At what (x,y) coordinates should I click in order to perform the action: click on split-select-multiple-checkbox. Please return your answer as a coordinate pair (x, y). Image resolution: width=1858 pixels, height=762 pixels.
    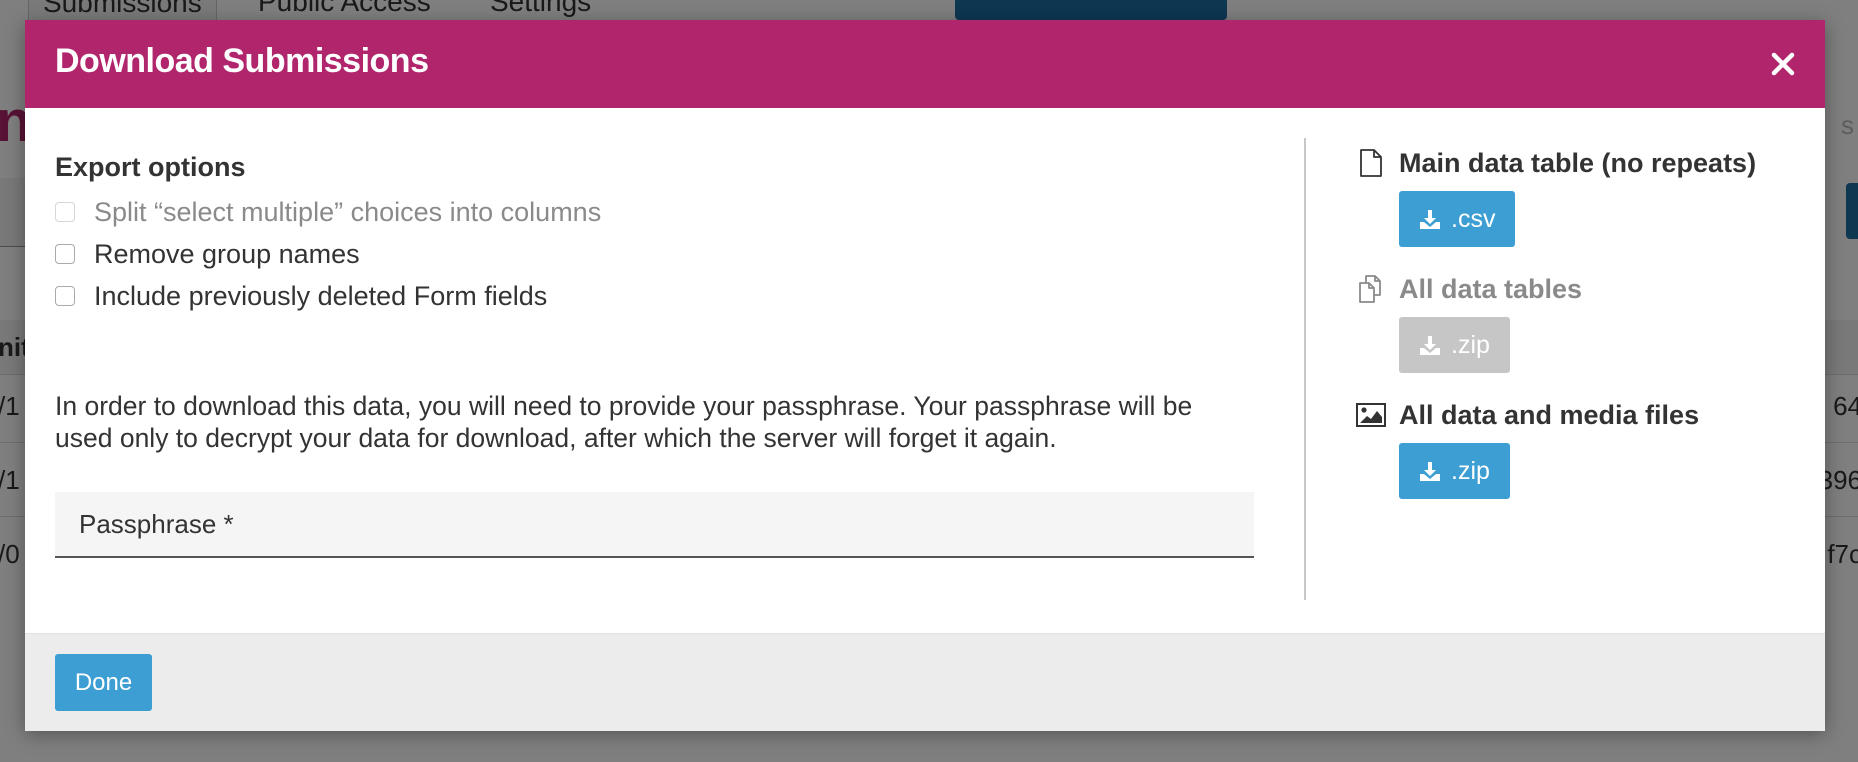
    Looking at the image, I should click on (65, 212).